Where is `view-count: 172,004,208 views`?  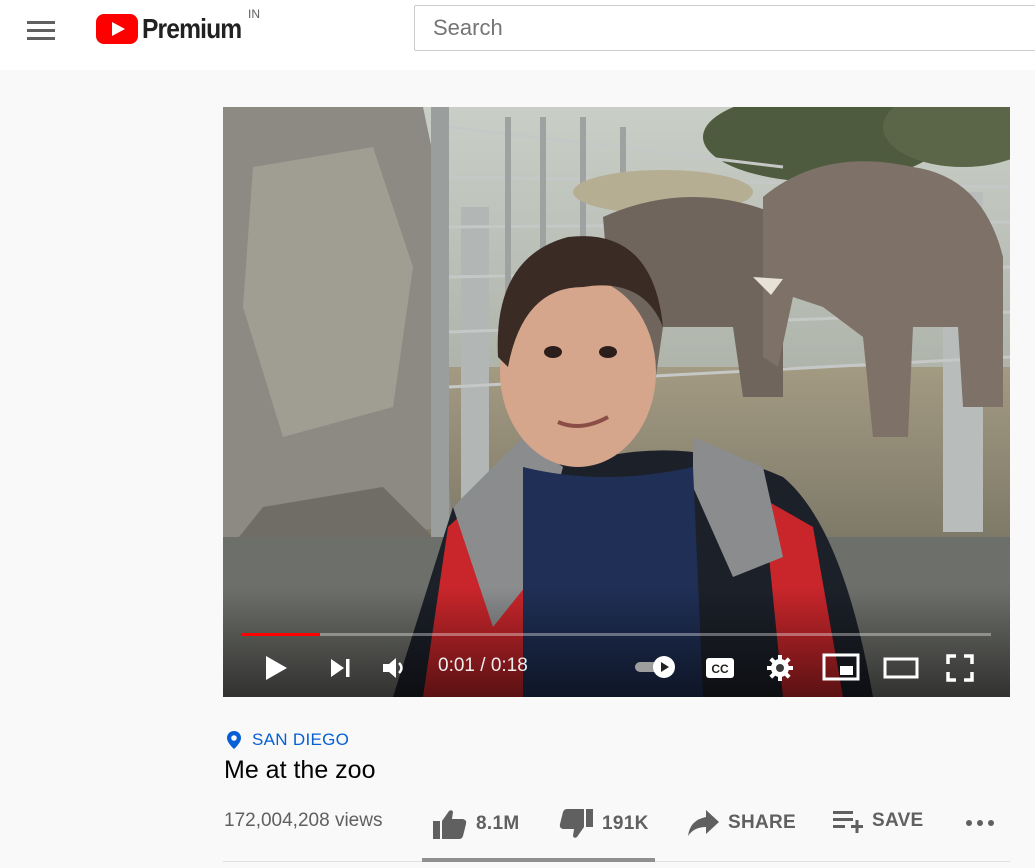
view-count: 172,004,208 views is located at coordinates (303, 820).